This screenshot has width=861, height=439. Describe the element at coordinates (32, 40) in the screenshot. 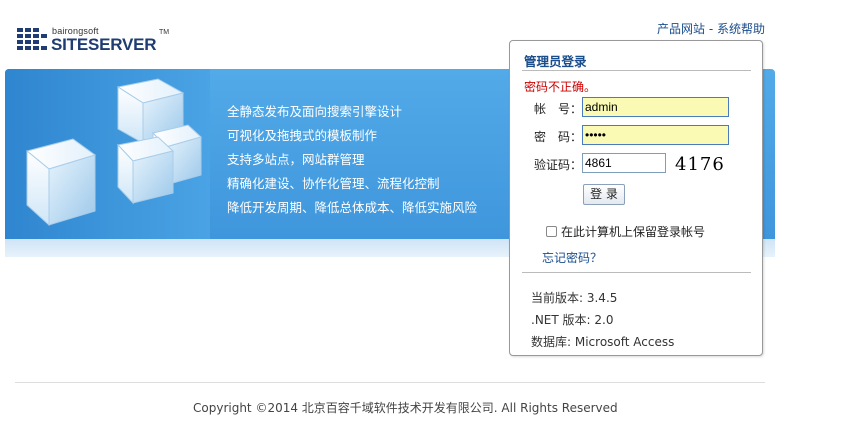

I see `logo-grid-icon` at that location.